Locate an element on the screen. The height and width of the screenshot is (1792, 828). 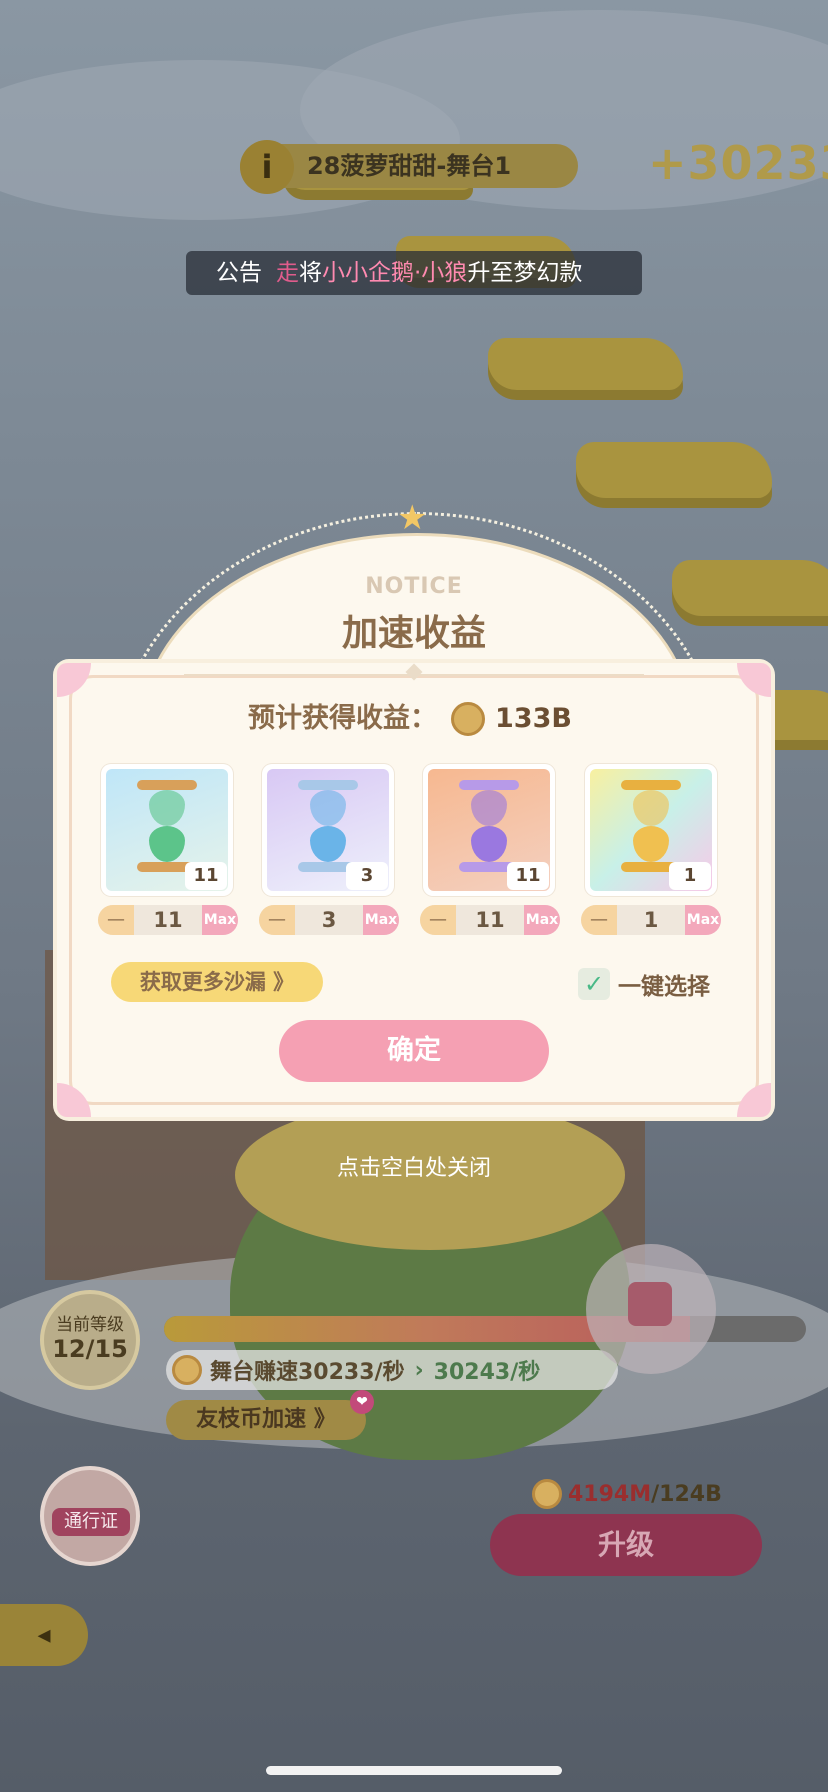
gift-icon is located at coordinates (650, 1304).